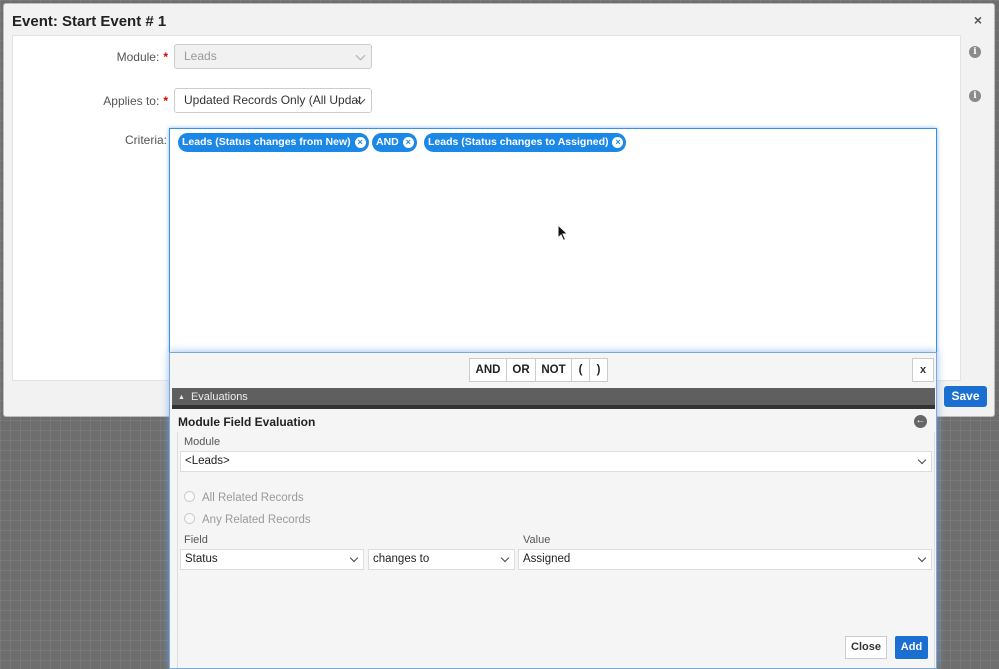  I want to click on operator-and-button: AND, so click(488, 370).